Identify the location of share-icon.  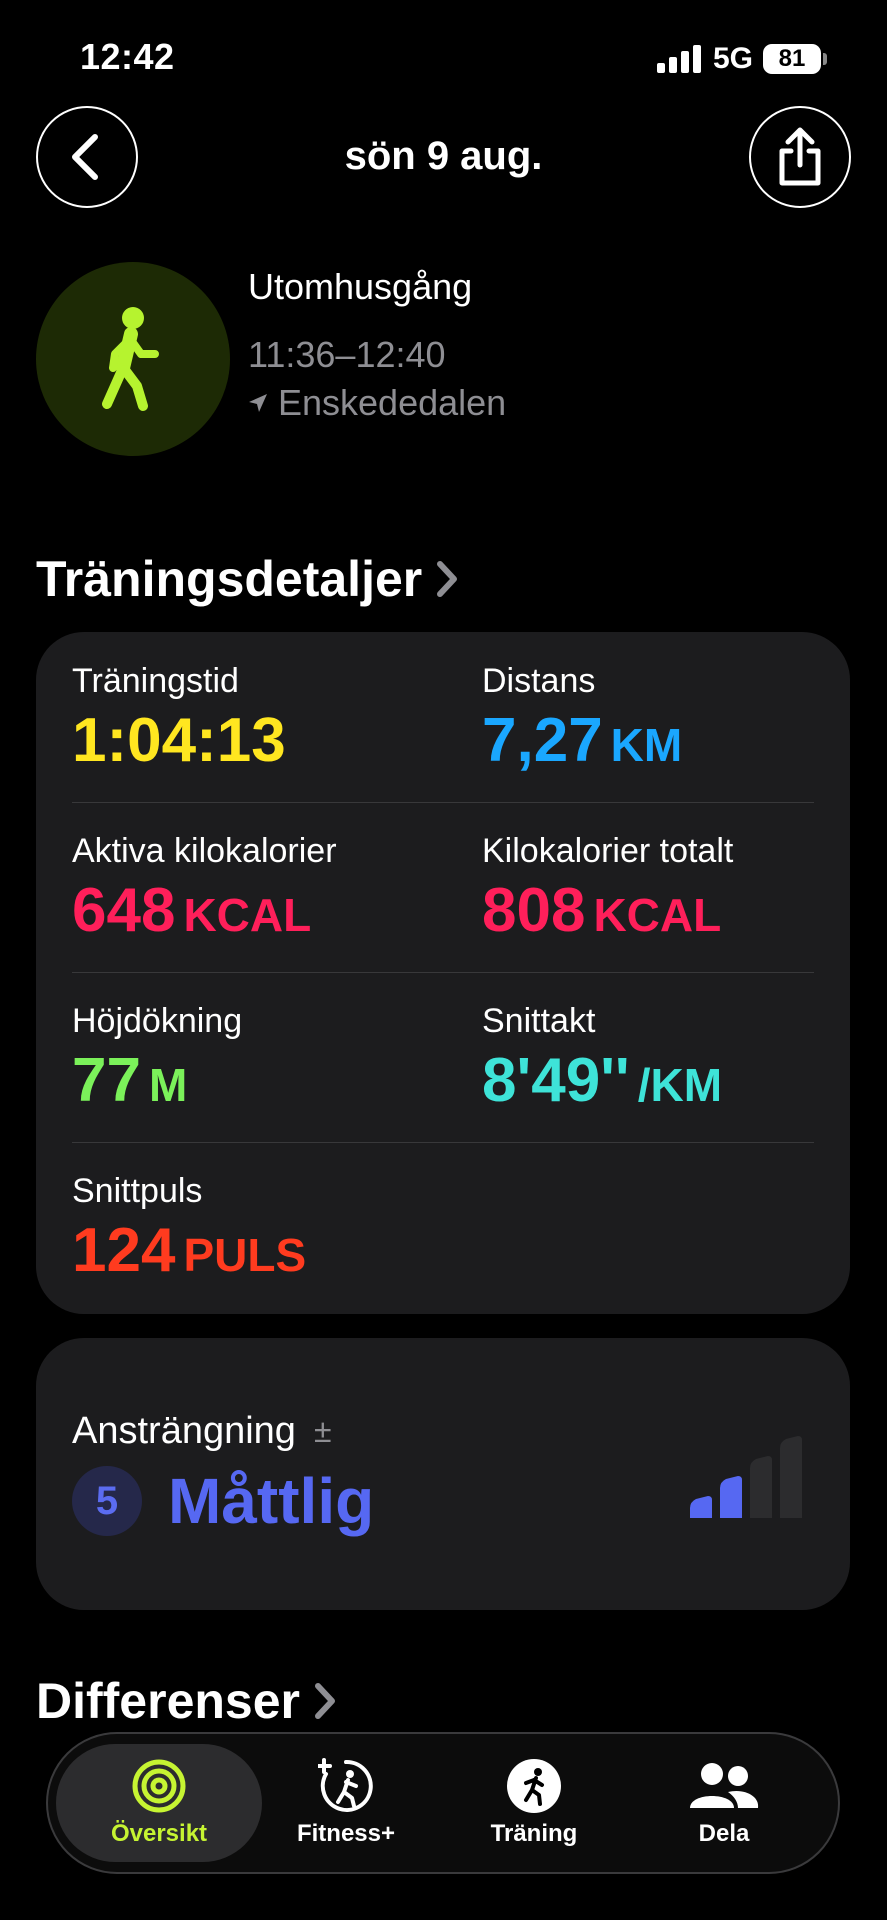
(800, 156).